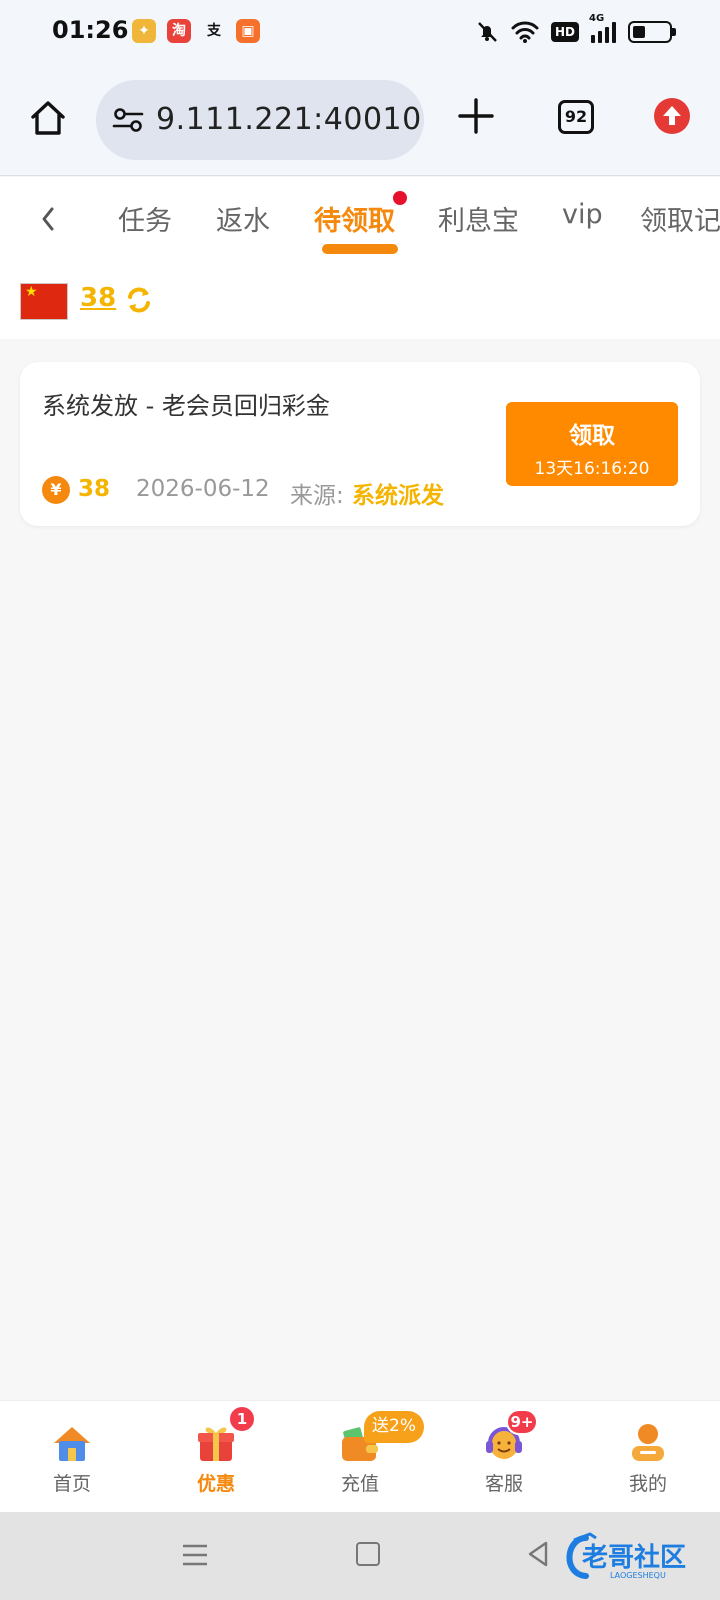  Describe the element at coordinates (652, 32) in the screenshot. I see `battery-icon` at that location.